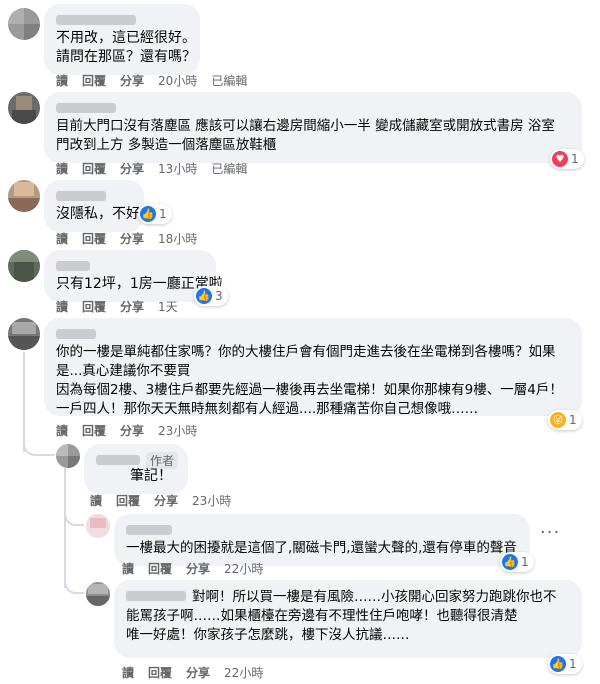  What do you see at coordinates (166, 145) in the screenshot?
I see `comment-text: 門改到上方 多製造一個落塵區放鞋櫃` at bounding box center [166, 145].